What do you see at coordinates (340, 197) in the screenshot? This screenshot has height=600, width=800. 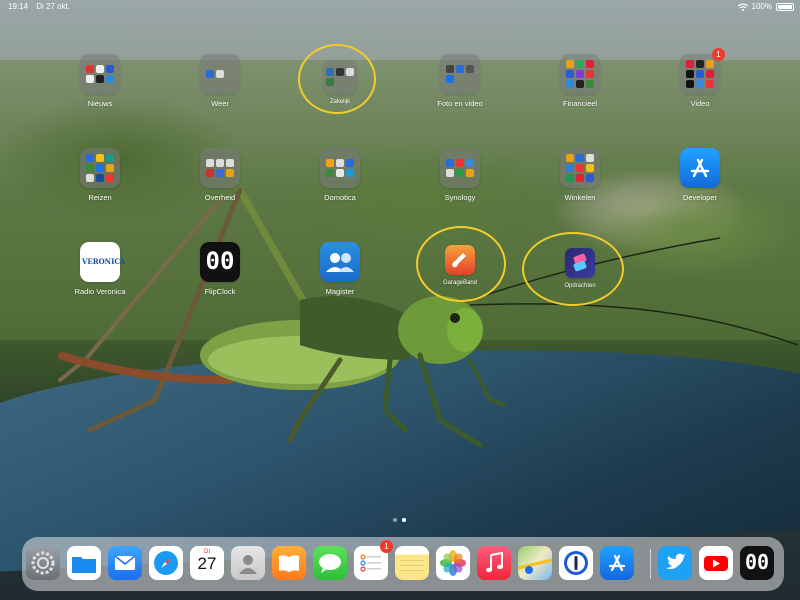 I see `folder-domotica-label: Domotica` at bounding box center [340, 197].